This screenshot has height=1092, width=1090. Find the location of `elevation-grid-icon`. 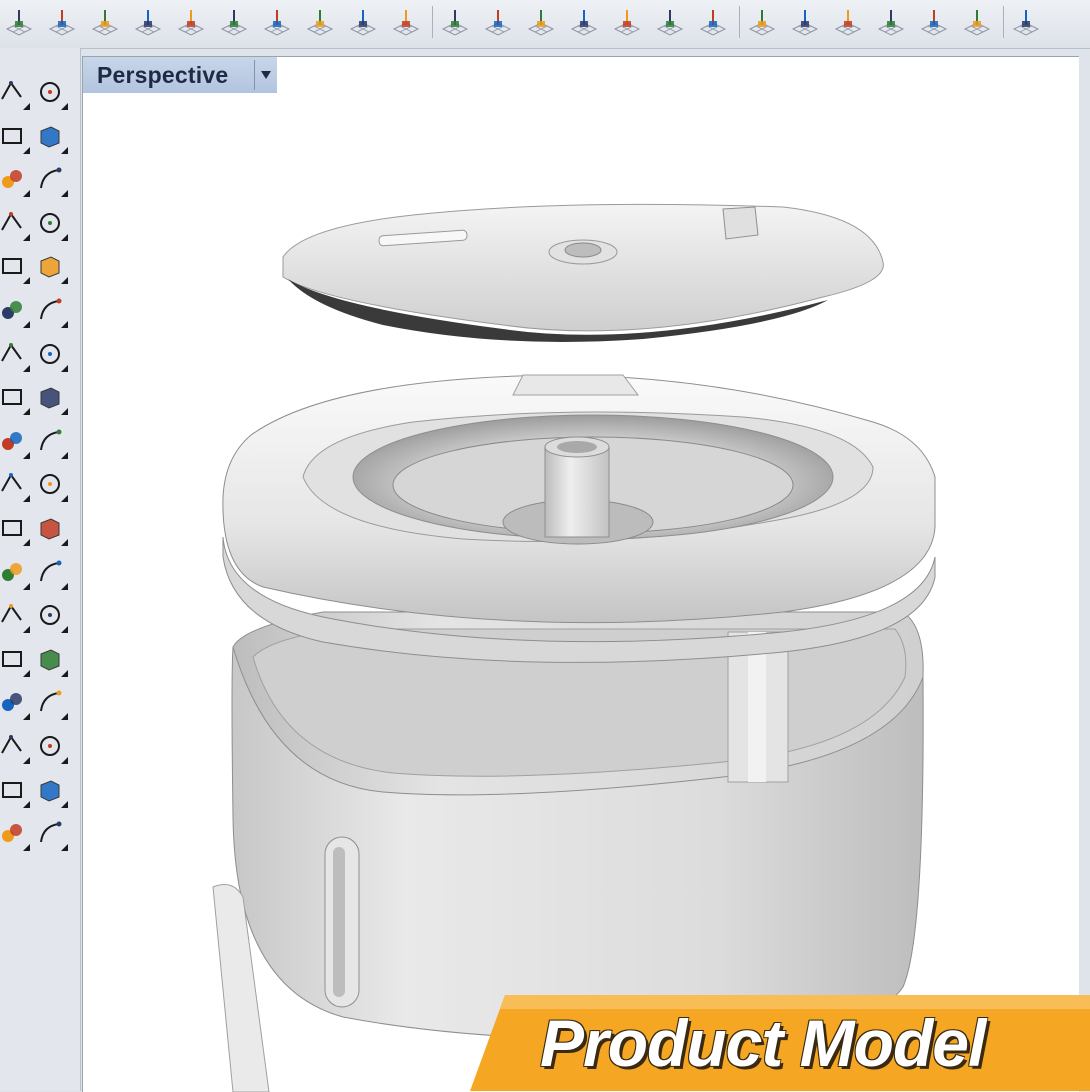

elevation-grid-icon is located at coordinates (406, 23).